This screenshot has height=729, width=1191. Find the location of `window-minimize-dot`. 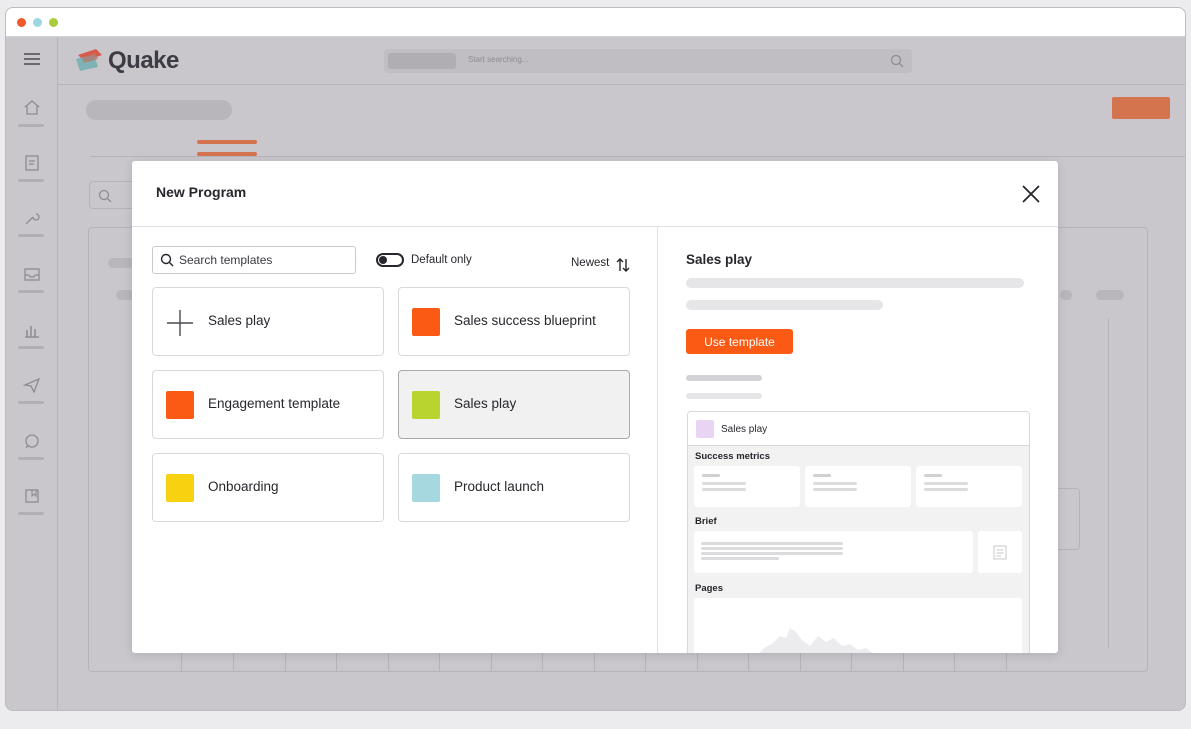

window-minimize-dot is located at coordinates (37, 22).